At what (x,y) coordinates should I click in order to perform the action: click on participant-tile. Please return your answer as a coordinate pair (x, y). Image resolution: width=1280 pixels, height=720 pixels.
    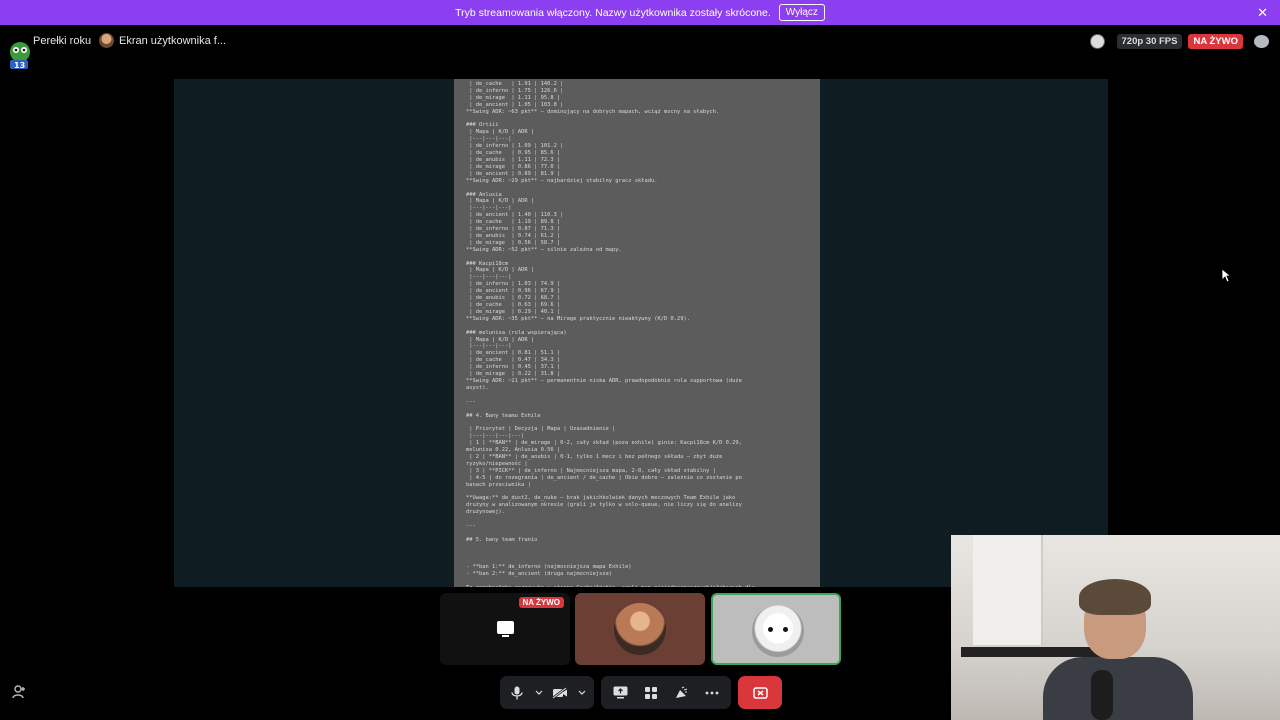
    Looking at the image, I should click on (640, 629).